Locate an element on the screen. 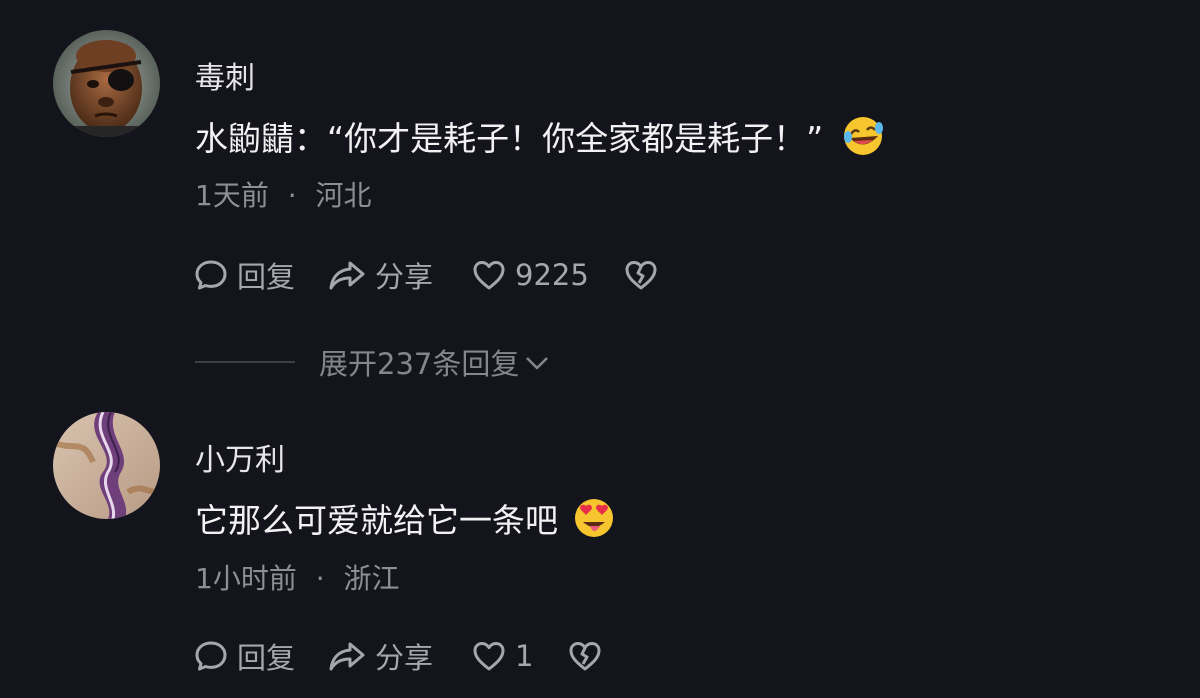  comment-text-body: 水鼩鼱：“你才是耗子！你全家都是耗子！” is located at coordinates (509, 138).